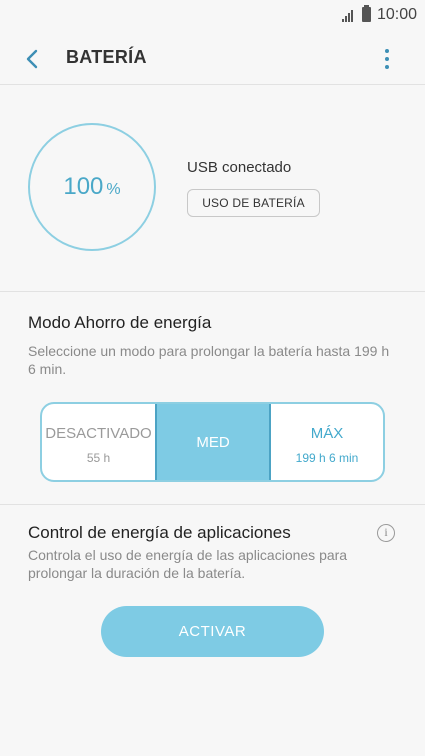  I want to click on mode-option-off: DESACTIVADO 55 h, so click(98, 442).